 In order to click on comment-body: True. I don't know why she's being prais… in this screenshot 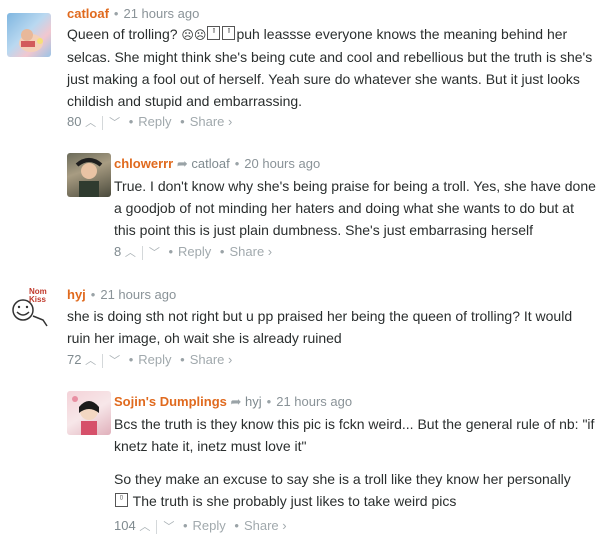, I will do `click(355, 208)`.